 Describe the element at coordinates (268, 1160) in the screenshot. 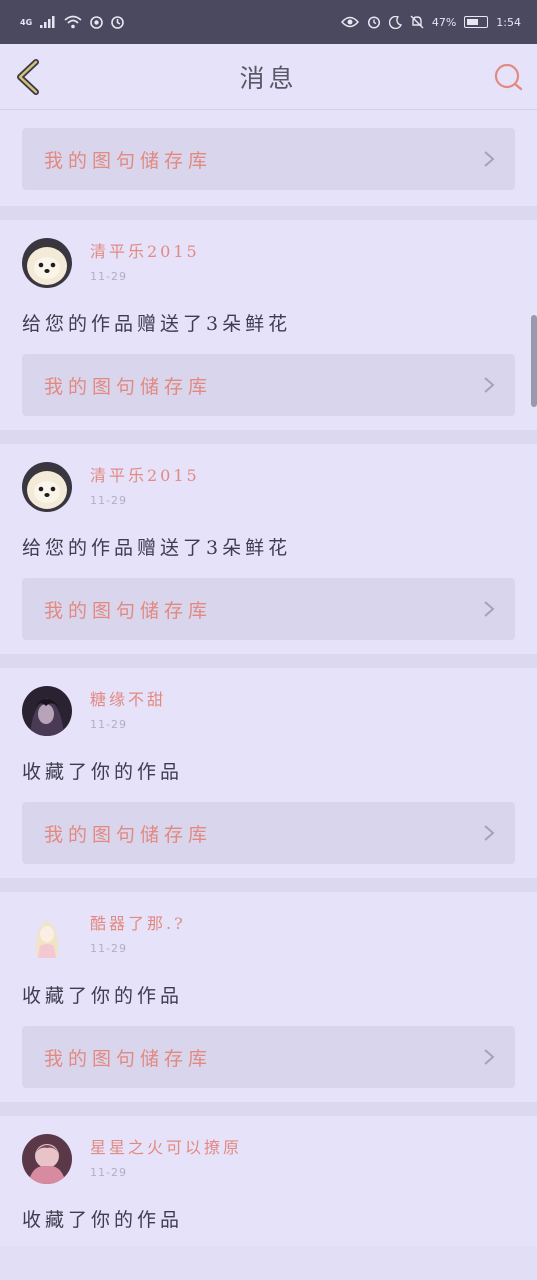

I see `user-row: 星星之火可以撩原 11-29` at that location.